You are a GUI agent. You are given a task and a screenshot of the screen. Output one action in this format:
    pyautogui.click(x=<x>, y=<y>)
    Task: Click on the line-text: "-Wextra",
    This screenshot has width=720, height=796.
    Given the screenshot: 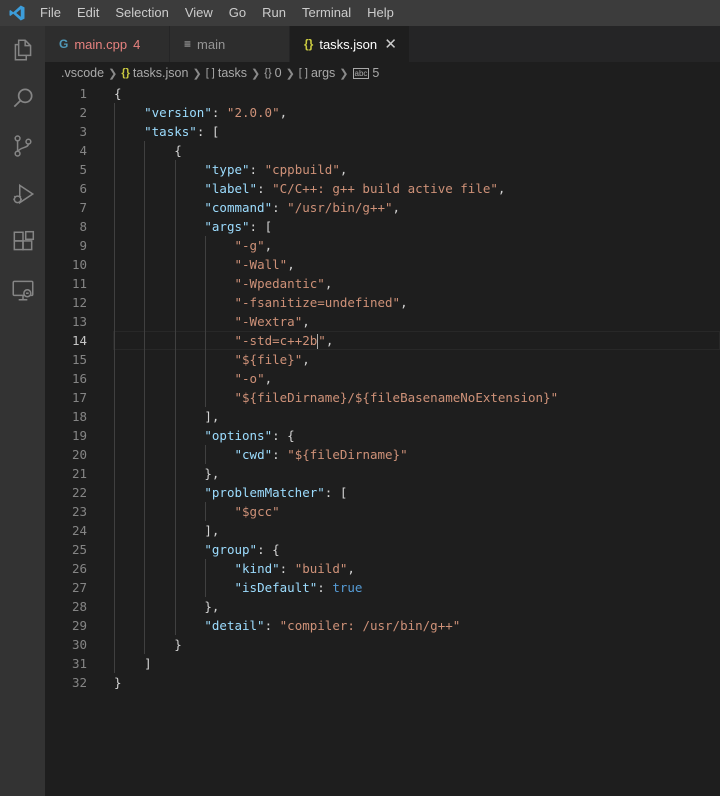 What is the action you would take?
    pyautogui.click(x=272, y=321)
    